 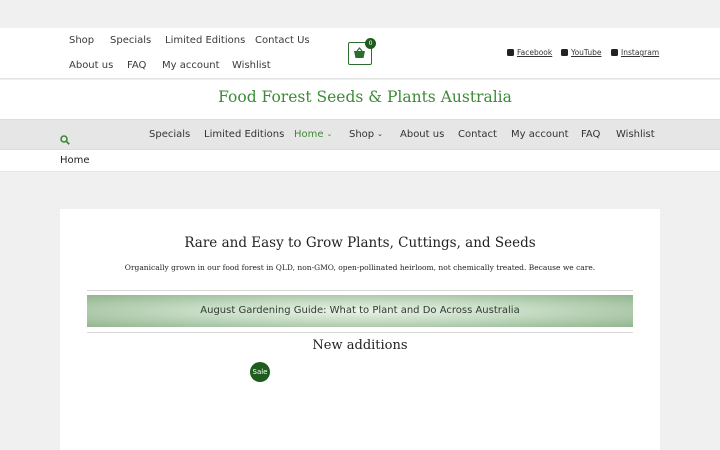 I want to click on top-link-about-us: About us, so click(x=91, y=65).